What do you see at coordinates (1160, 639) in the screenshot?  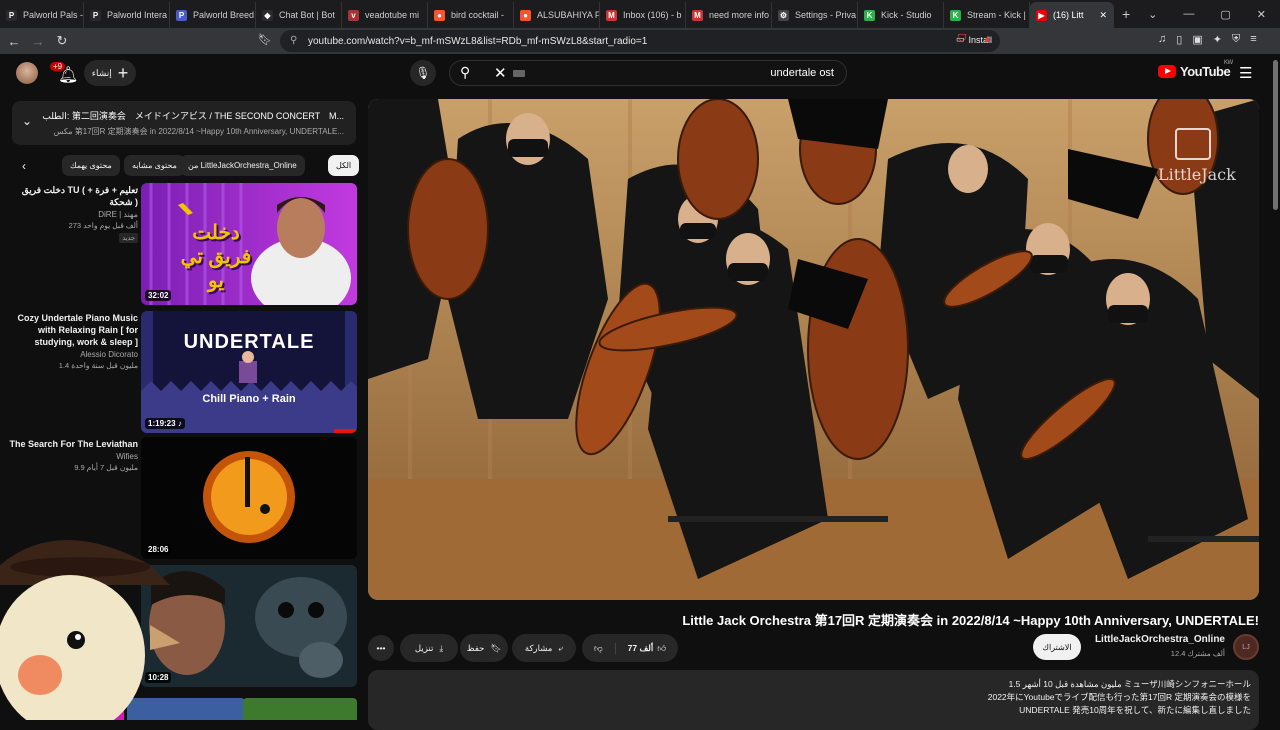 I see `channel-name: LittleJackOrchestra_Online` at bounding box center [1160, 639].